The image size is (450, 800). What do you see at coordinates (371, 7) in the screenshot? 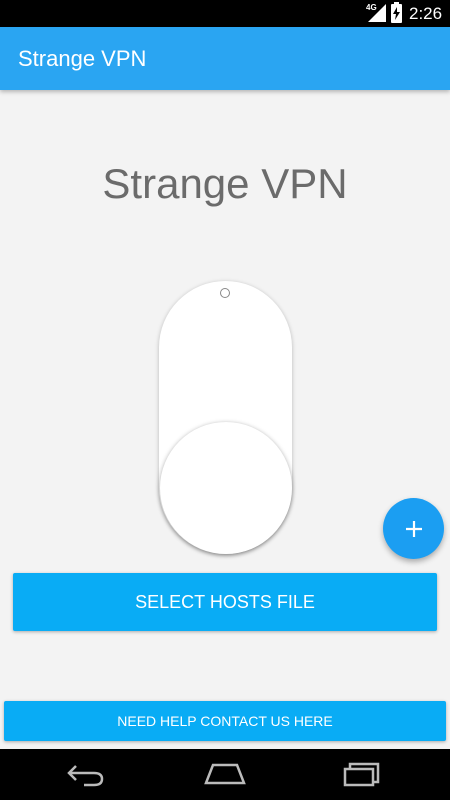
I see `network-type: 4G` at bounding box center [371, 7].